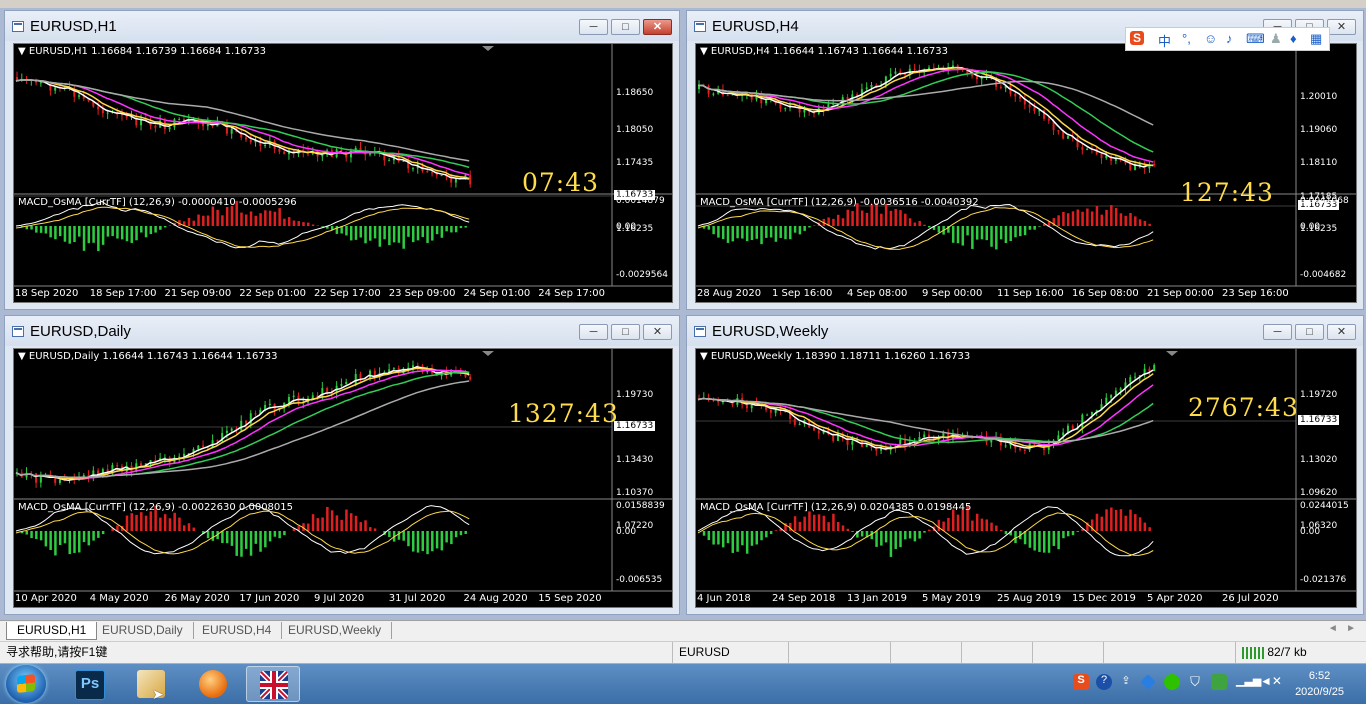 This screenshot has width=1366, height=704. Describe the element at coordinates (1164, 40) in the screenshot. I see `ime-mode-indicator: 中` at that location.